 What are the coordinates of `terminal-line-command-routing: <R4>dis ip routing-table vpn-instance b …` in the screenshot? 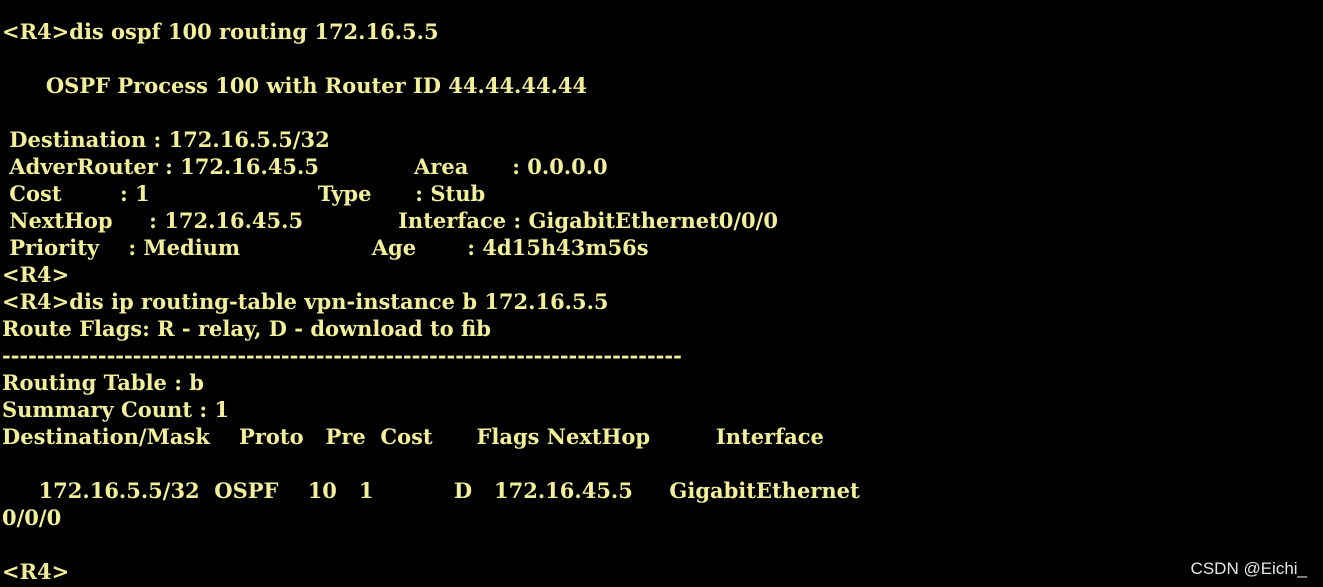 It's located at (305, 301).